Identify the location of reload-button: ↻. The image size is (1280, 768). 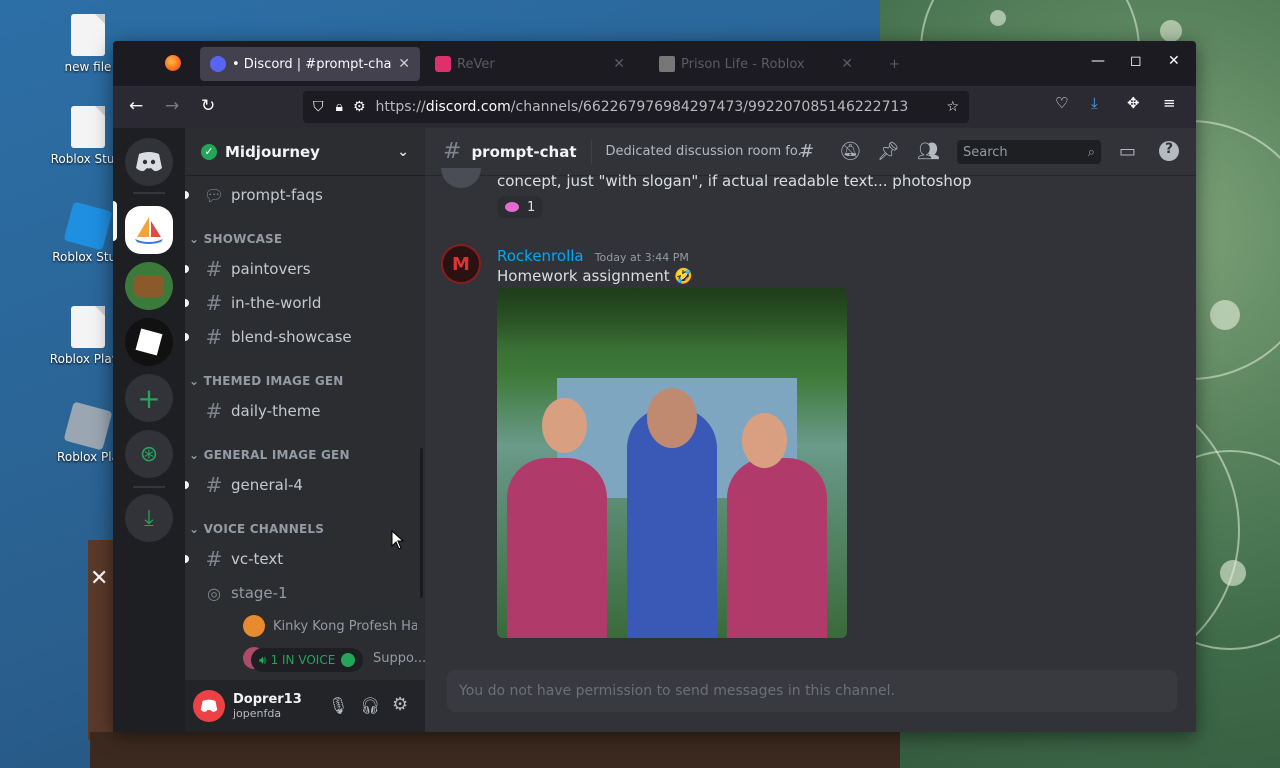
(208, 106).